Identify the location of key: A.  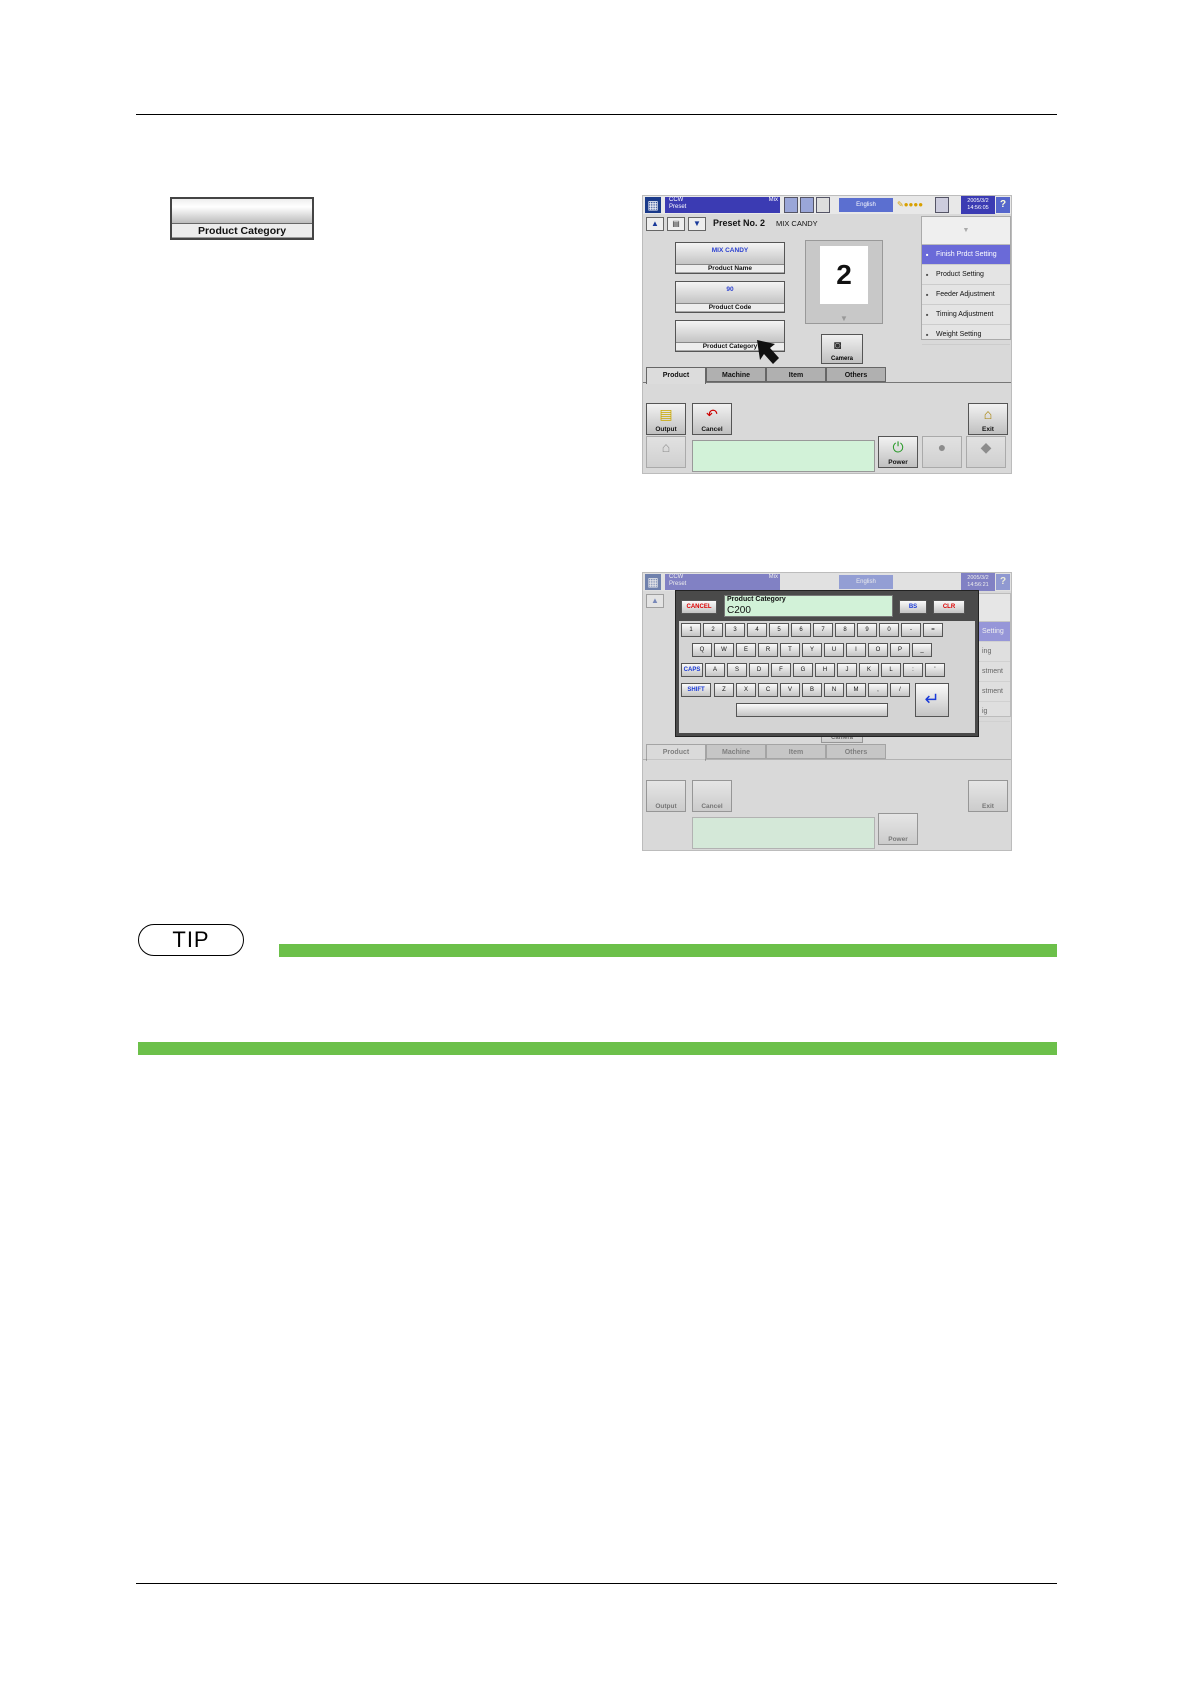
(715, 670).